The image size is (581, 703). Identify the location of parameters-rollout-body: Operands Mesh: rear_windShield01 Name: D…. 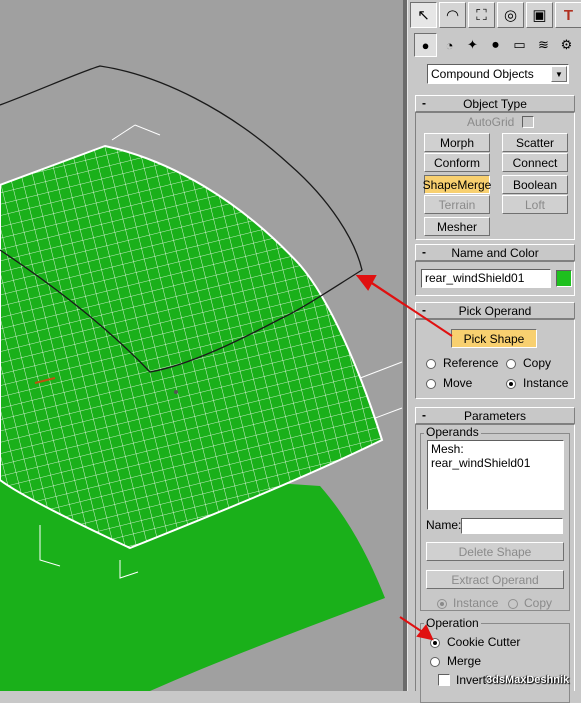
(495, 563).